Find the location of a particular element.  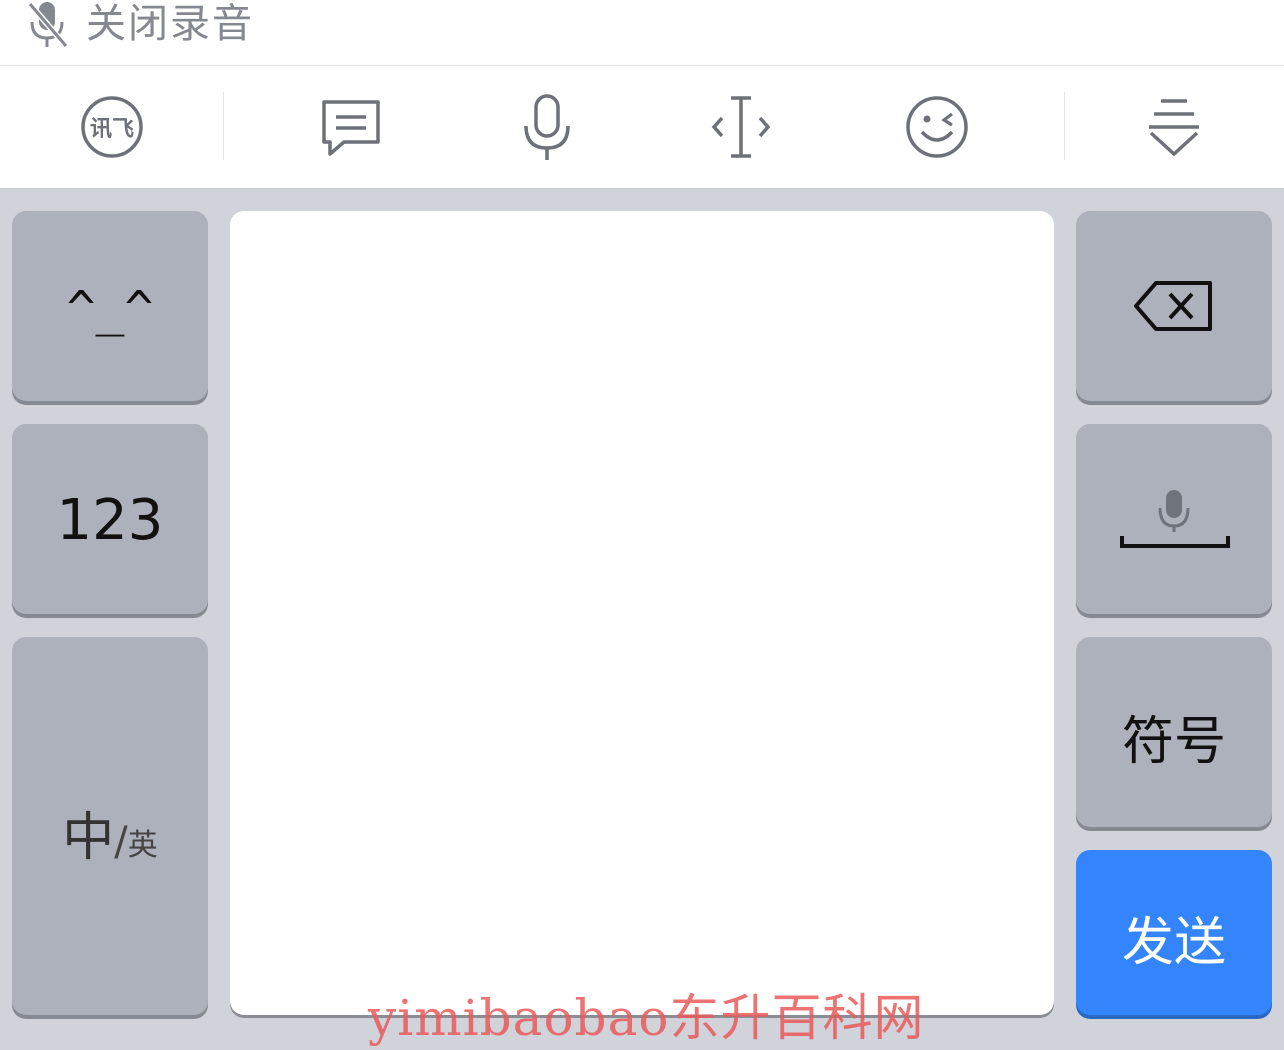

emoticon-key-label: ^_^ is located at coordinates (110, 309).